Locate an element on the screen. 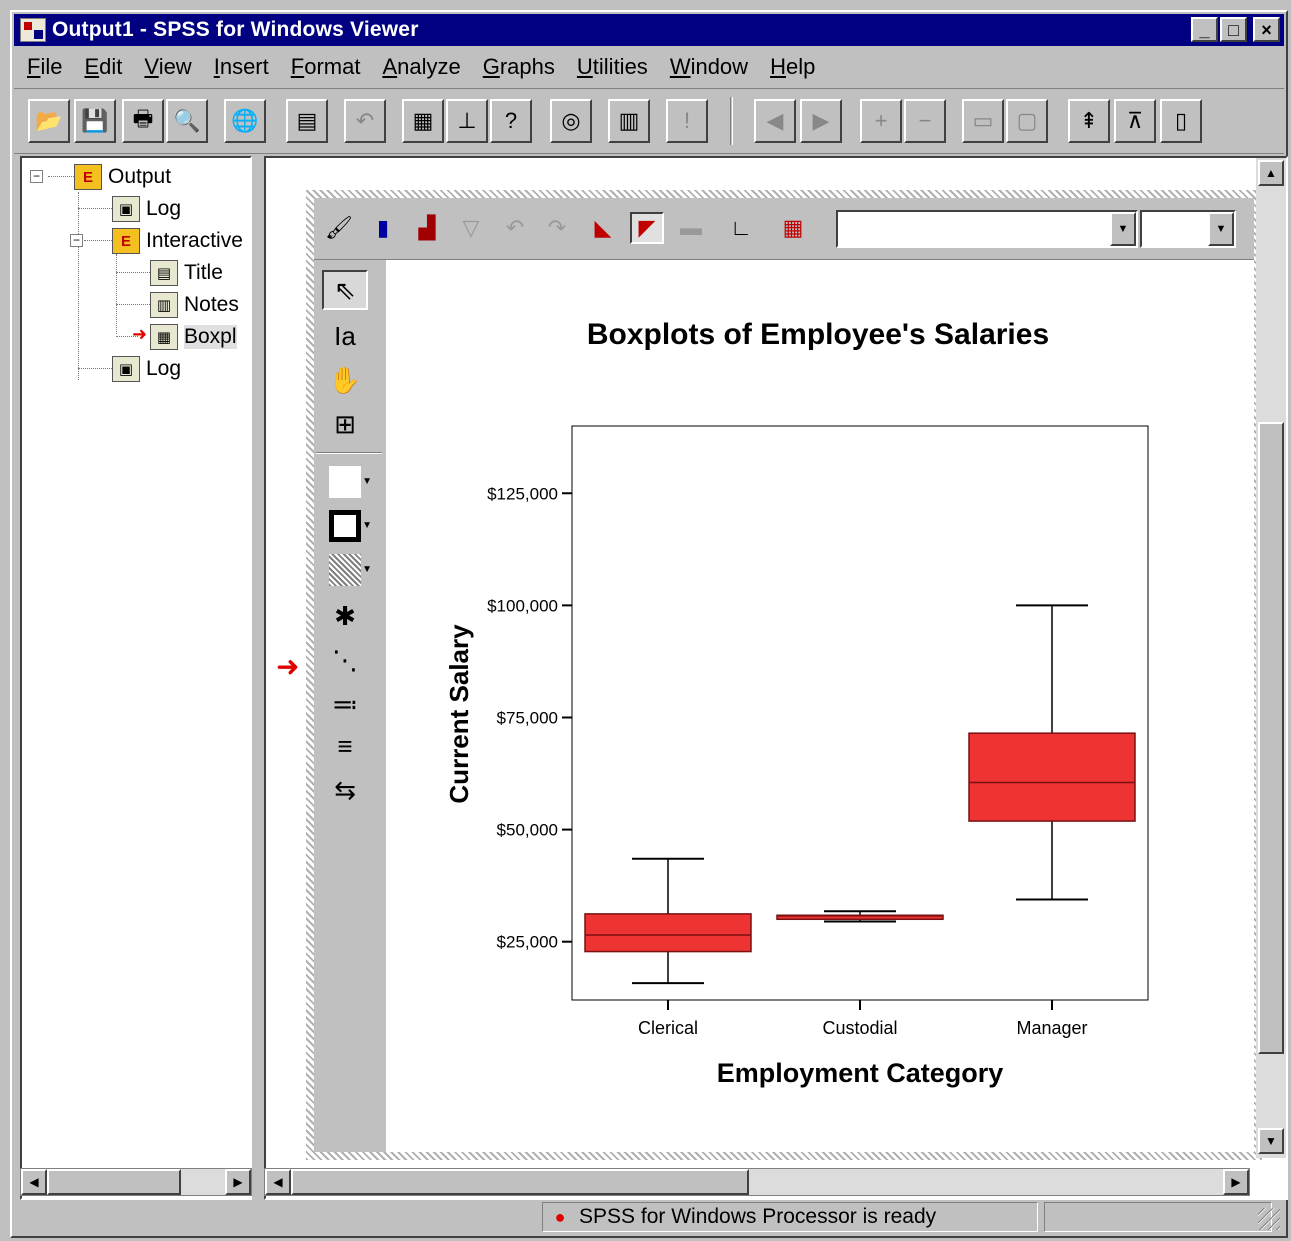 This screenshot has width=1291, height=1241. box-clerical is located at coordinates (668, 933).